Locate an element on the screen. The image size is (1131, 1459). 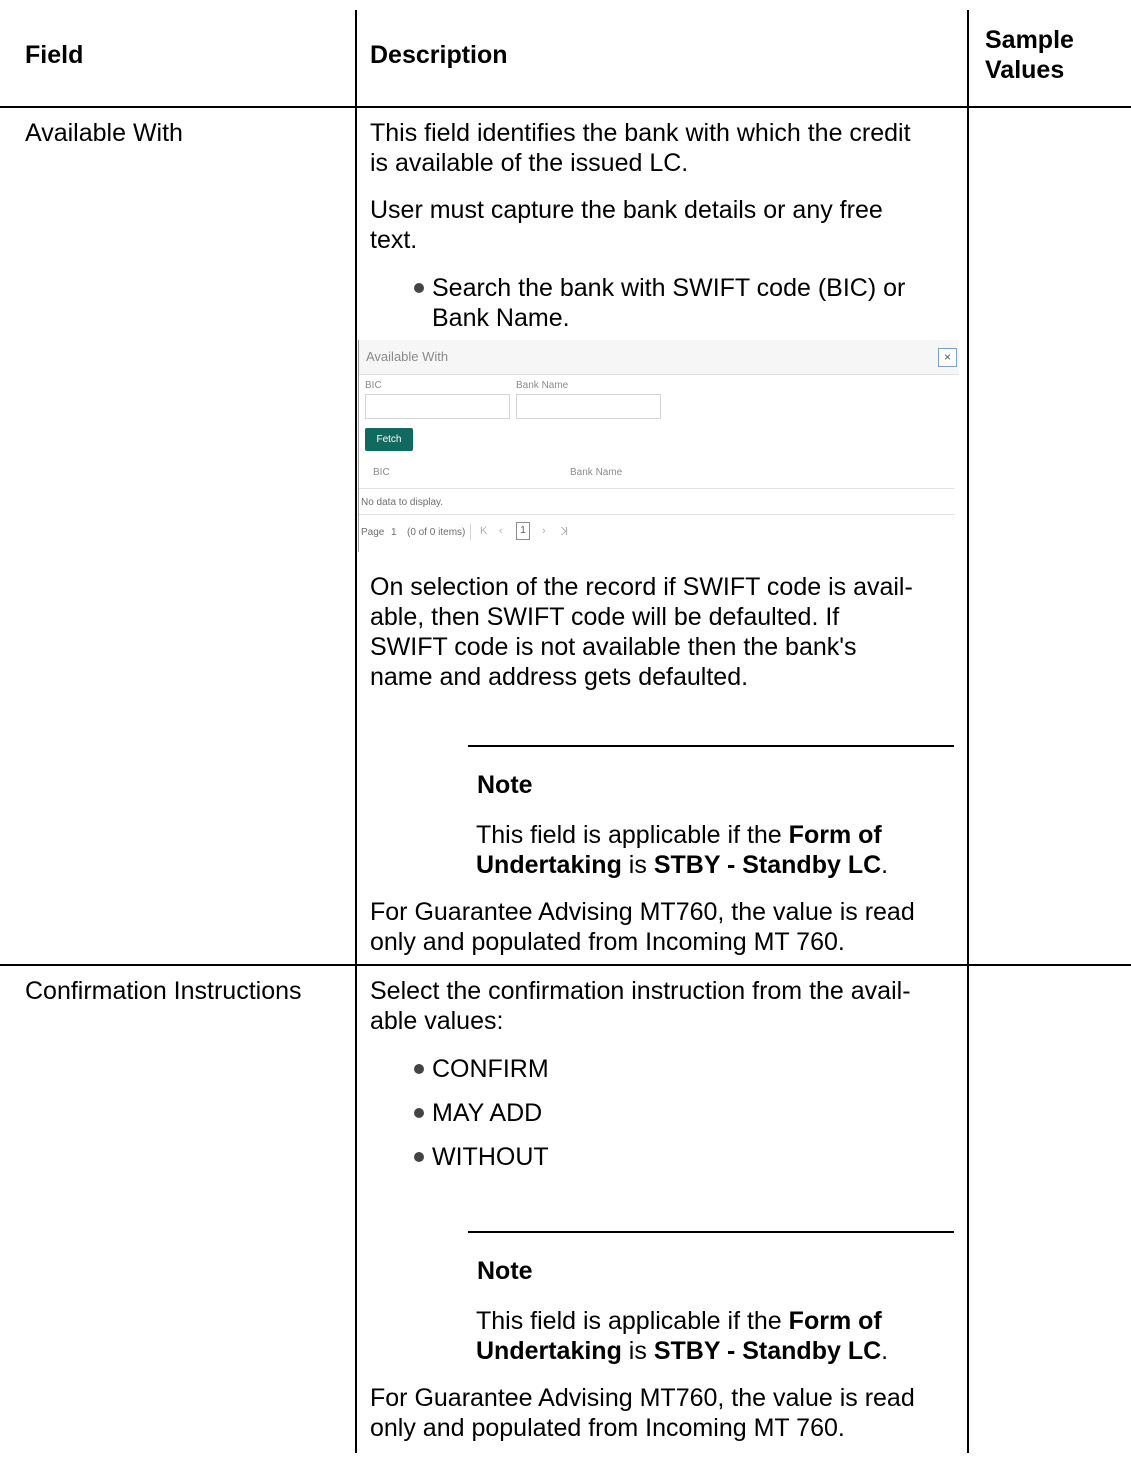
close-icon: × is located at coordinates (947, 357).